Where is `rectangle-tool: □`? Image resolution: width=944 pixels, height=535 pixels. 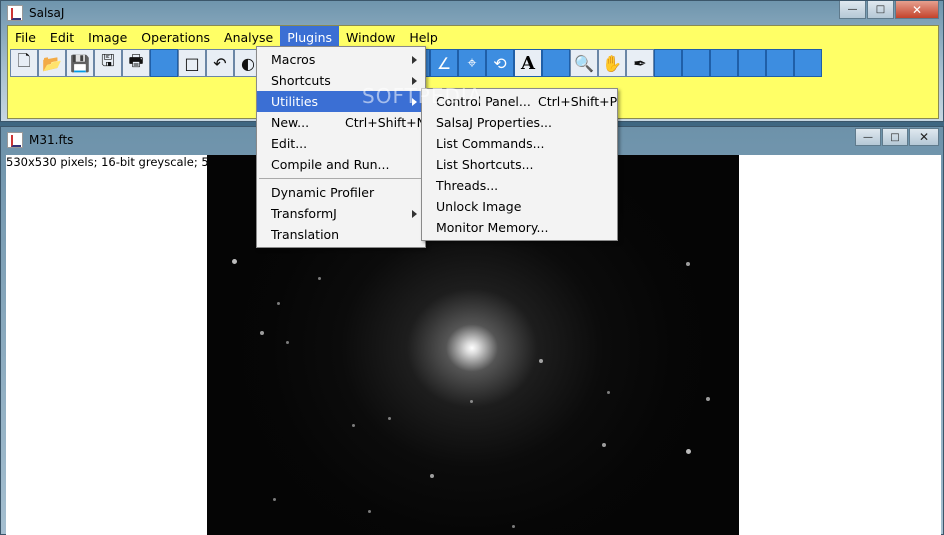 rectangle-tool: □ is located at coordinates (192, 63).